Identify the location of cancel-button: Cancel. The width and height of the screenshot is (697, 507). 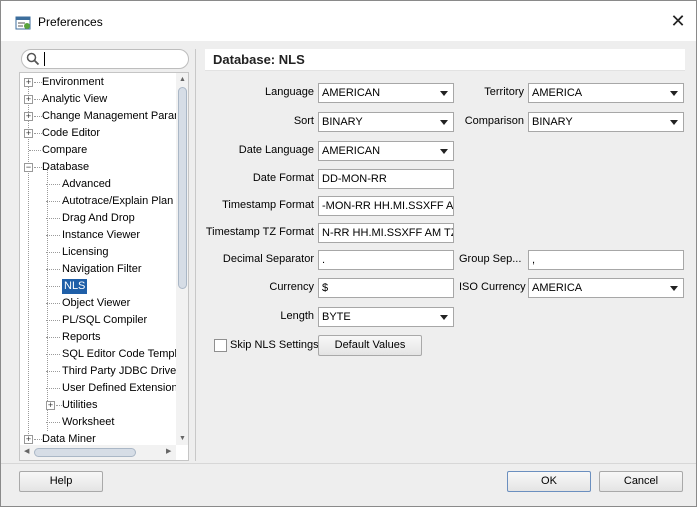
(641, 481).